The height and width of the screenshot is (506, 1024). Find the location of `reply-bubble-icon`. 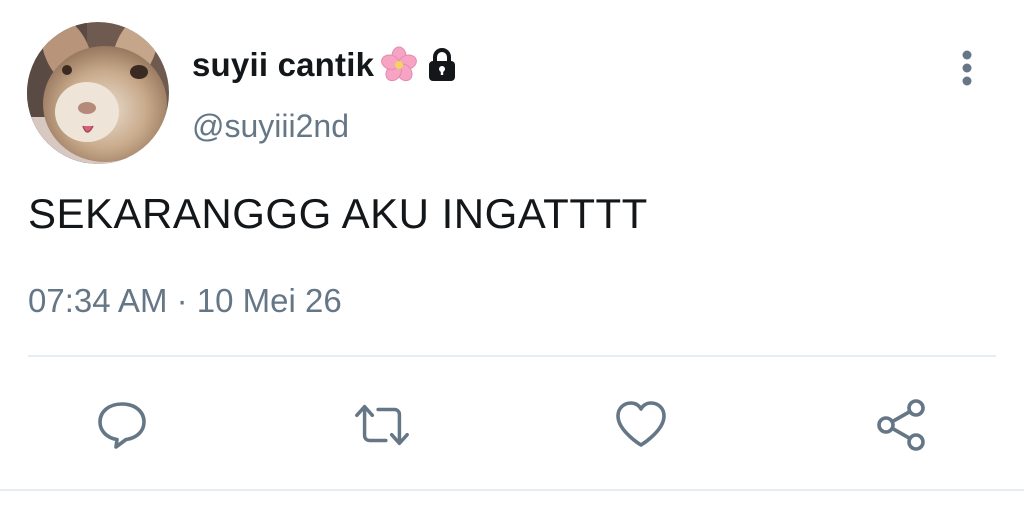

reply-bubble-icon is located at coordinates (122, 425).